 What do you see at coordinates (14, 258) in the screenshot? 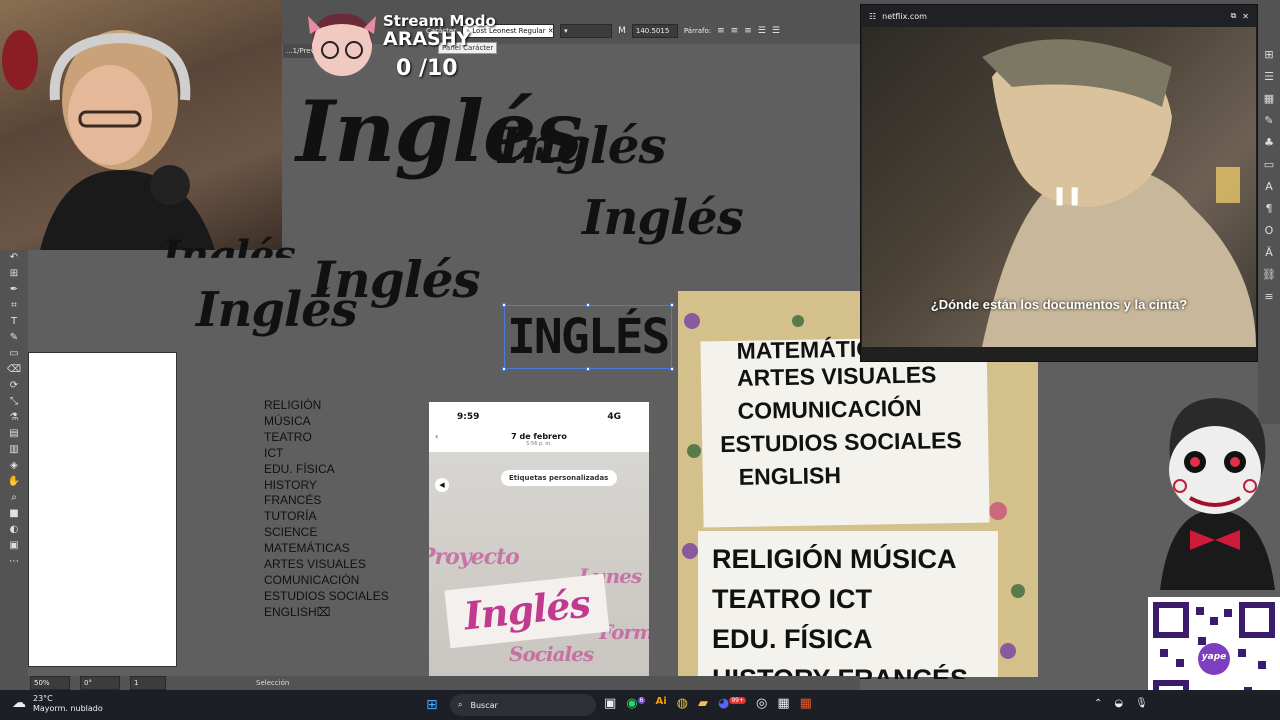
I see `undo-icon: ↶` at bounding box center [14, 258].